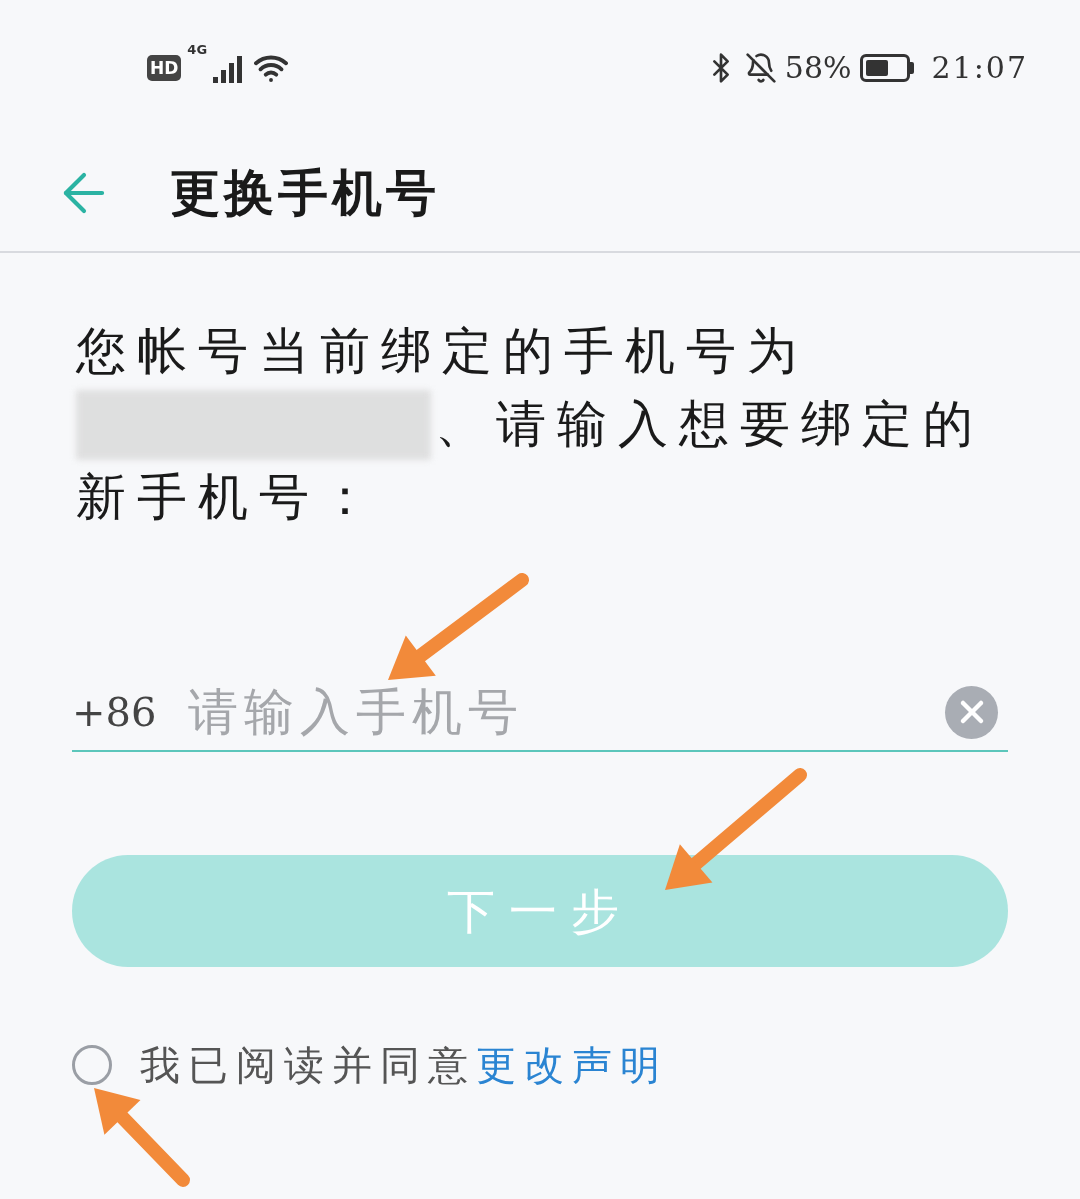 The height and width of the screenshot is (1199, 1080). I want to click on instruction-text: 、请输入想要绑定的, so click(709, 424).